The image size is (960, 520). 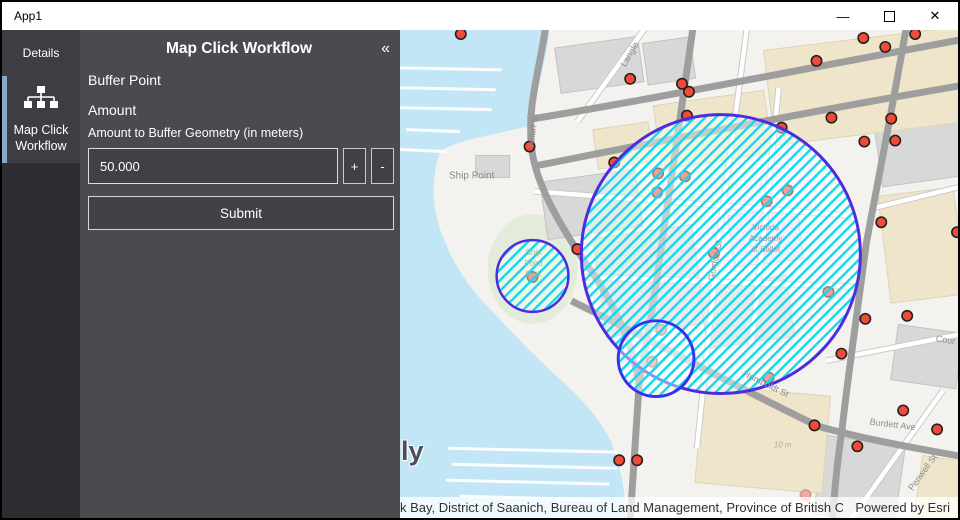 I want to click on panel-title: Map Click Workflow, so click(x=239, y=48).